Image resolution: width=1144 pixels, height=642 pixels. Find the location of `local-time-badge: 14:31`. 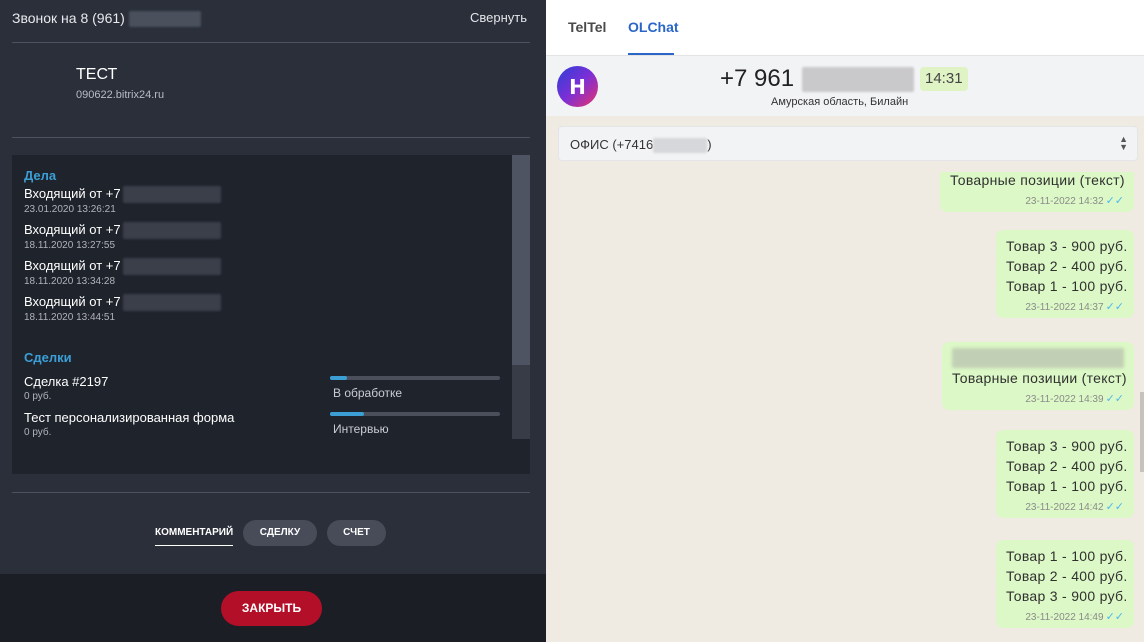

local-time-badge: 14:31 is located at coordinates (944, 79).